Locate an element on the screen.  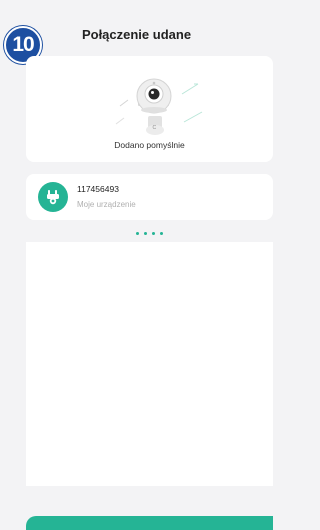
device-id: 117456493 is located at coordinates (98, 189).